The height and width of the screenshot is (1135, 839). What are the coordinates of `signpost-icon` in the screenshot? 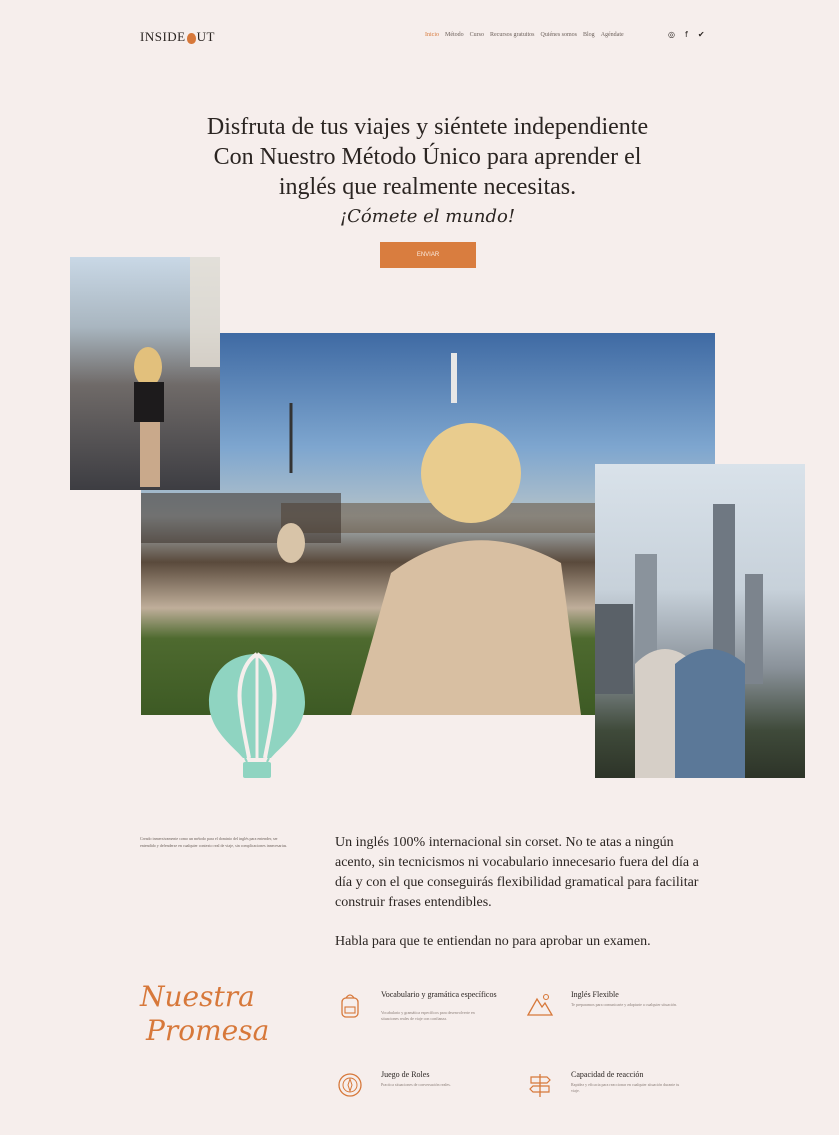 It's located at (540, 1085).